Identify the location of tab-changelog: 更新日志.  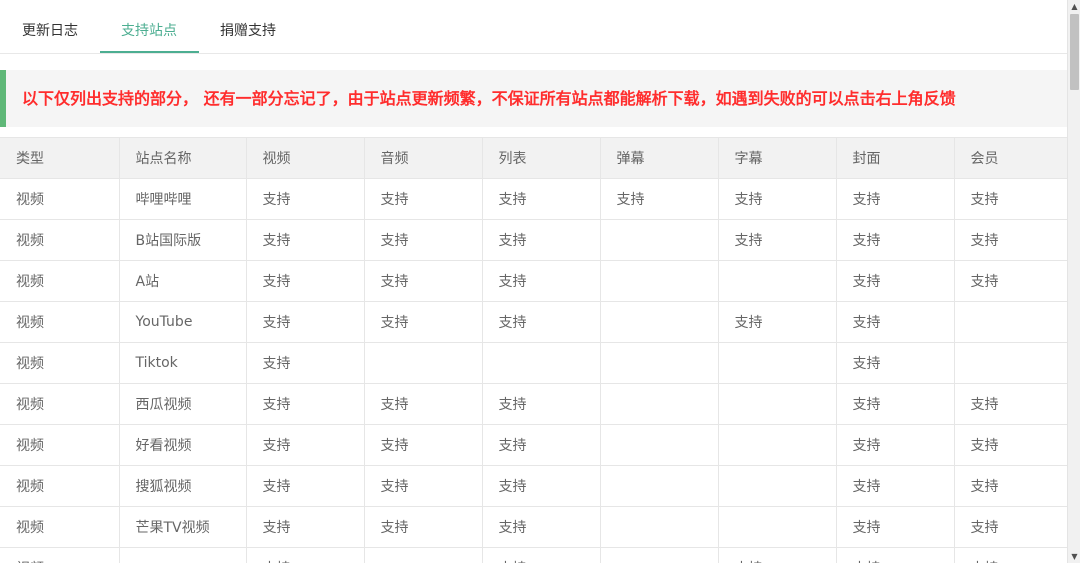
(50, 27).